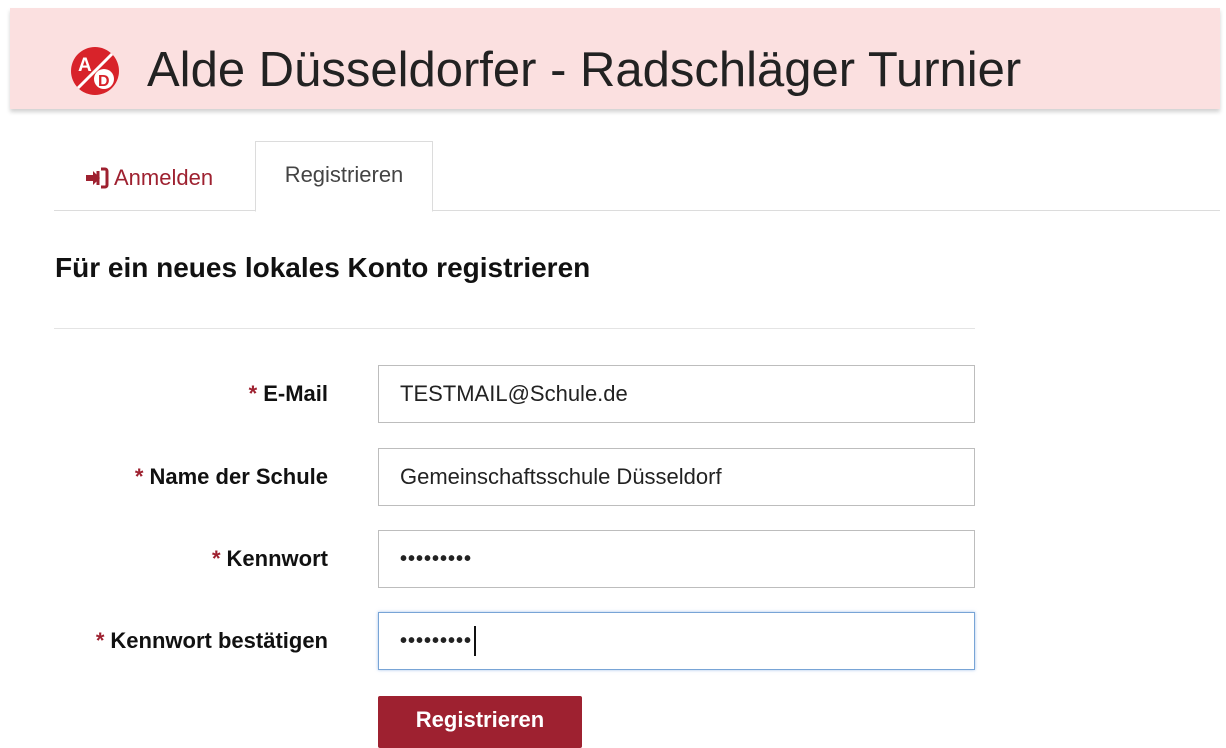 The height and width of the screenshot is (748, 1226). Describe the element at coordinates (295, 393) in the screenshot. I see `email-label-text: E-Mail` at that location.